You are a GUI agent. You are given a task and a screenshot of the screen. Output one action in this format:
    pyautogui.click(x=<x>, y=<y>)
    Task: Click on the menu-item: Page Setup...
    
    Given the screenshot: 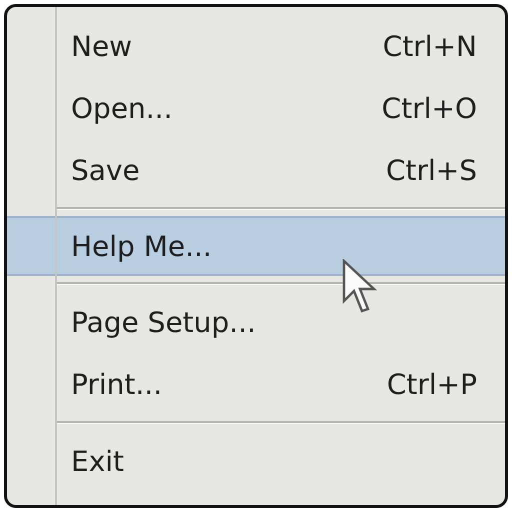 What is the action you would take?
    pyautogui.click(x=256, y=322)
    